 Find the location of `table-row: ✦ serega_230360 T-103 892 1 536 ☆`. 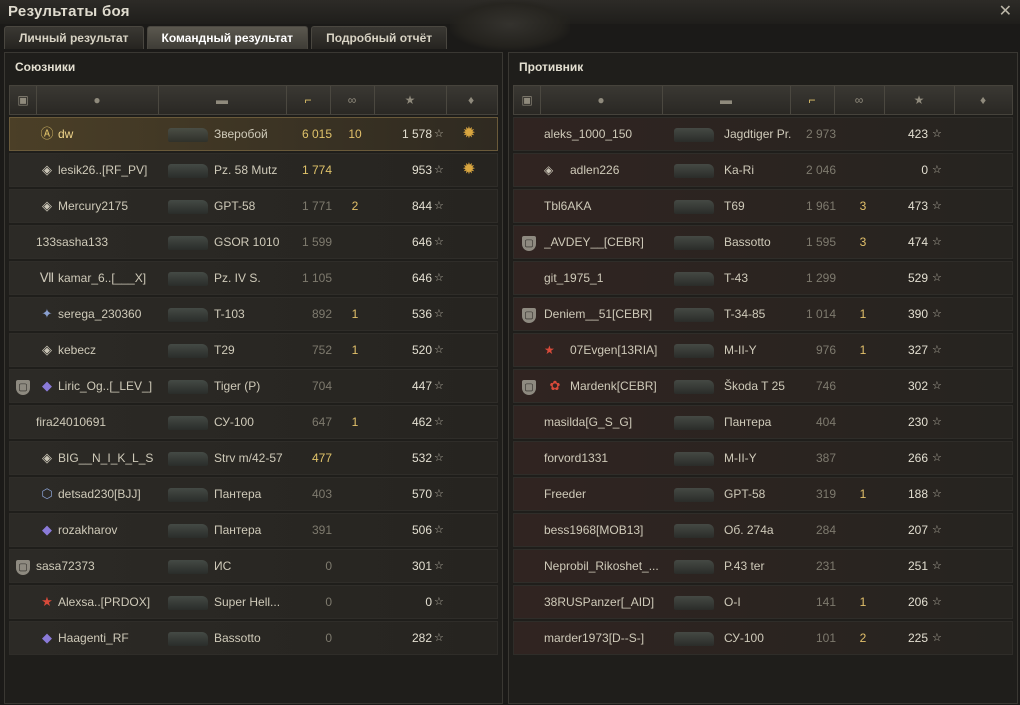

table-row: ✦ serega_230360 T-103 892 1 536 ☆ is located at coordinates (253, 314).